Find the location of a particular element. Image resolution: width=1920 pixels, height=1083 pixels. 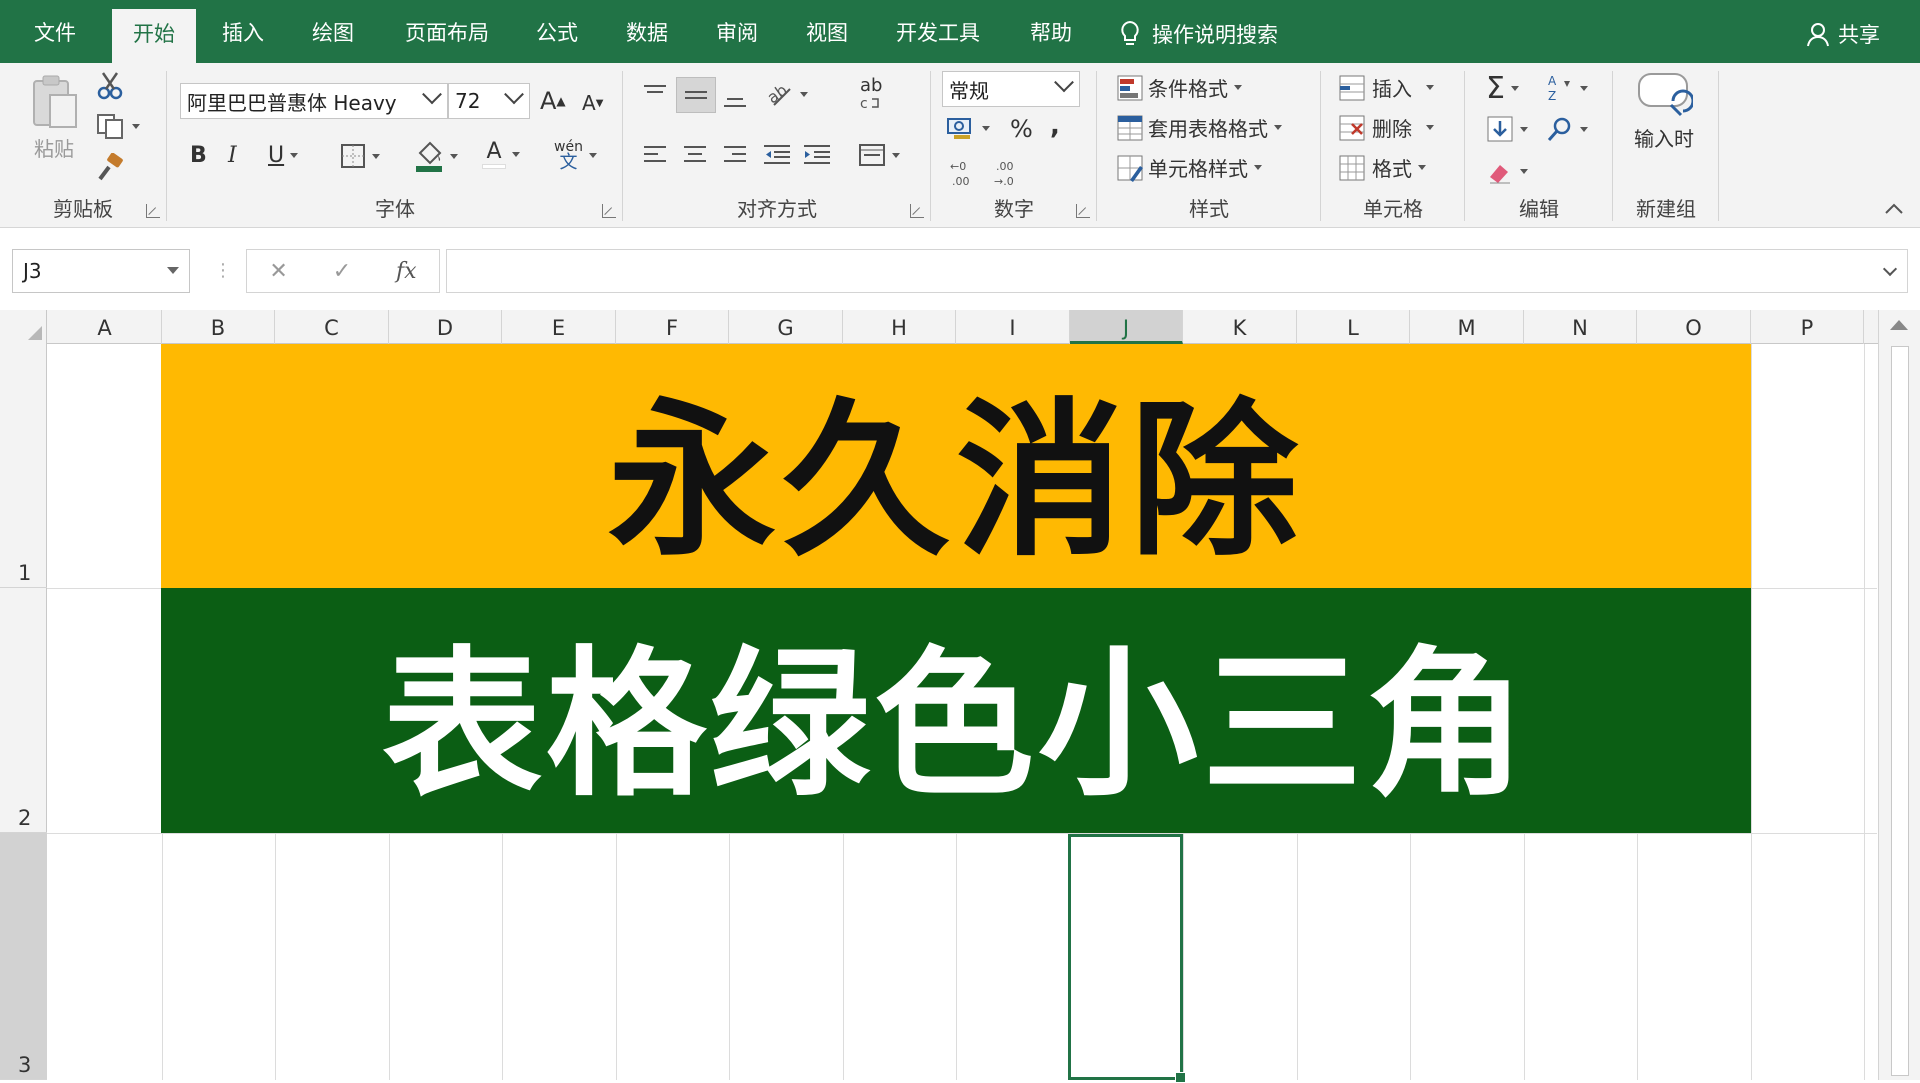

bottom-align-button is located at coordinates (735, 98).